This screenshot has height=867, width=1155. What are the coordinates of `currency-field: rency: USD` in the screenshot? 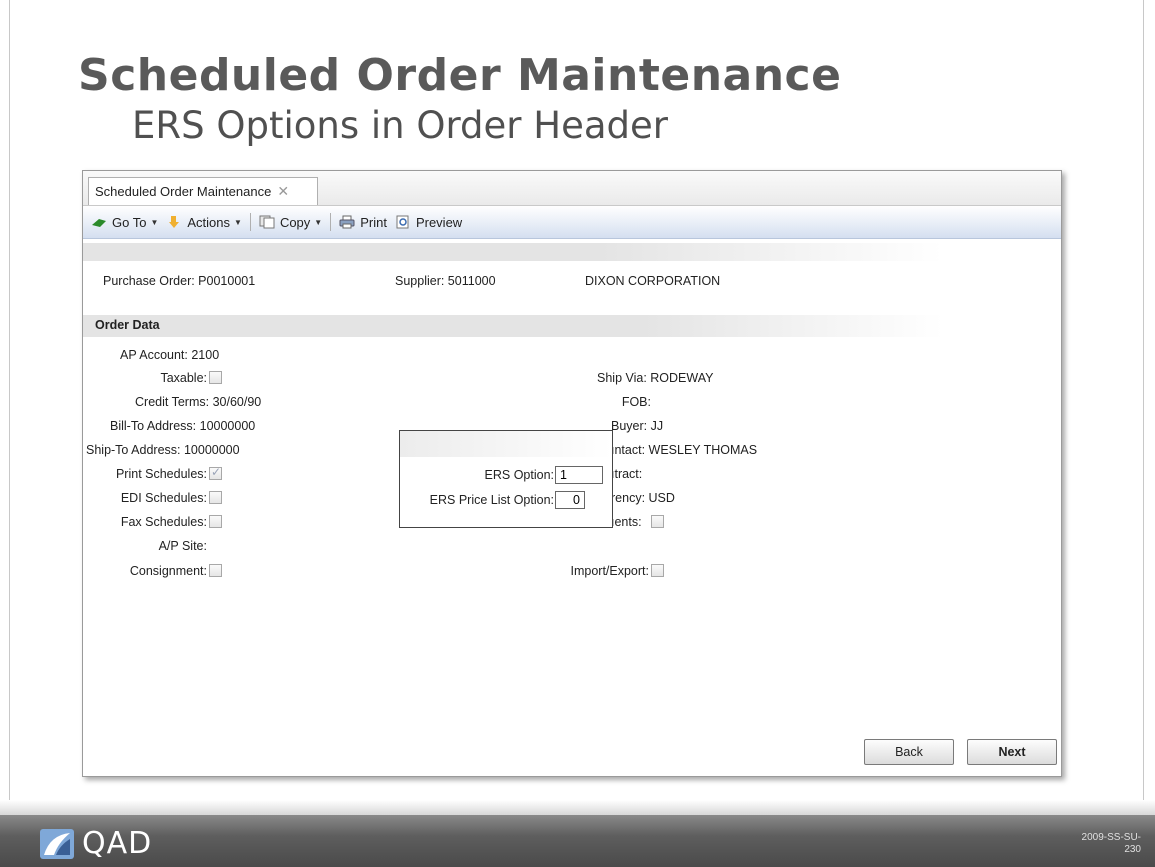 It's located at (643, 498).